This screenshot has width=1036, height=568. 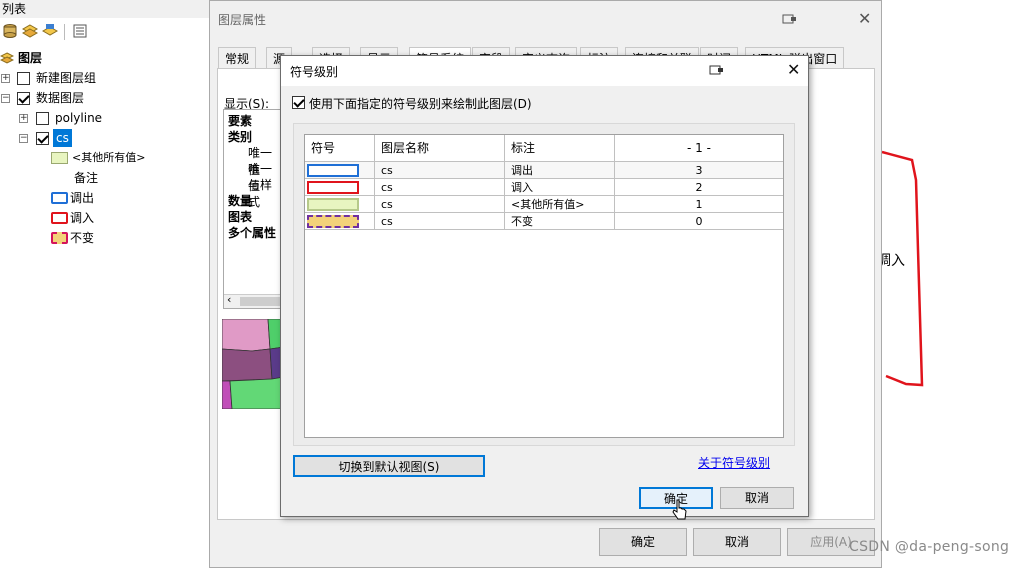 I want to click on legend-item-out: 调出, so click(x=100, y=198).